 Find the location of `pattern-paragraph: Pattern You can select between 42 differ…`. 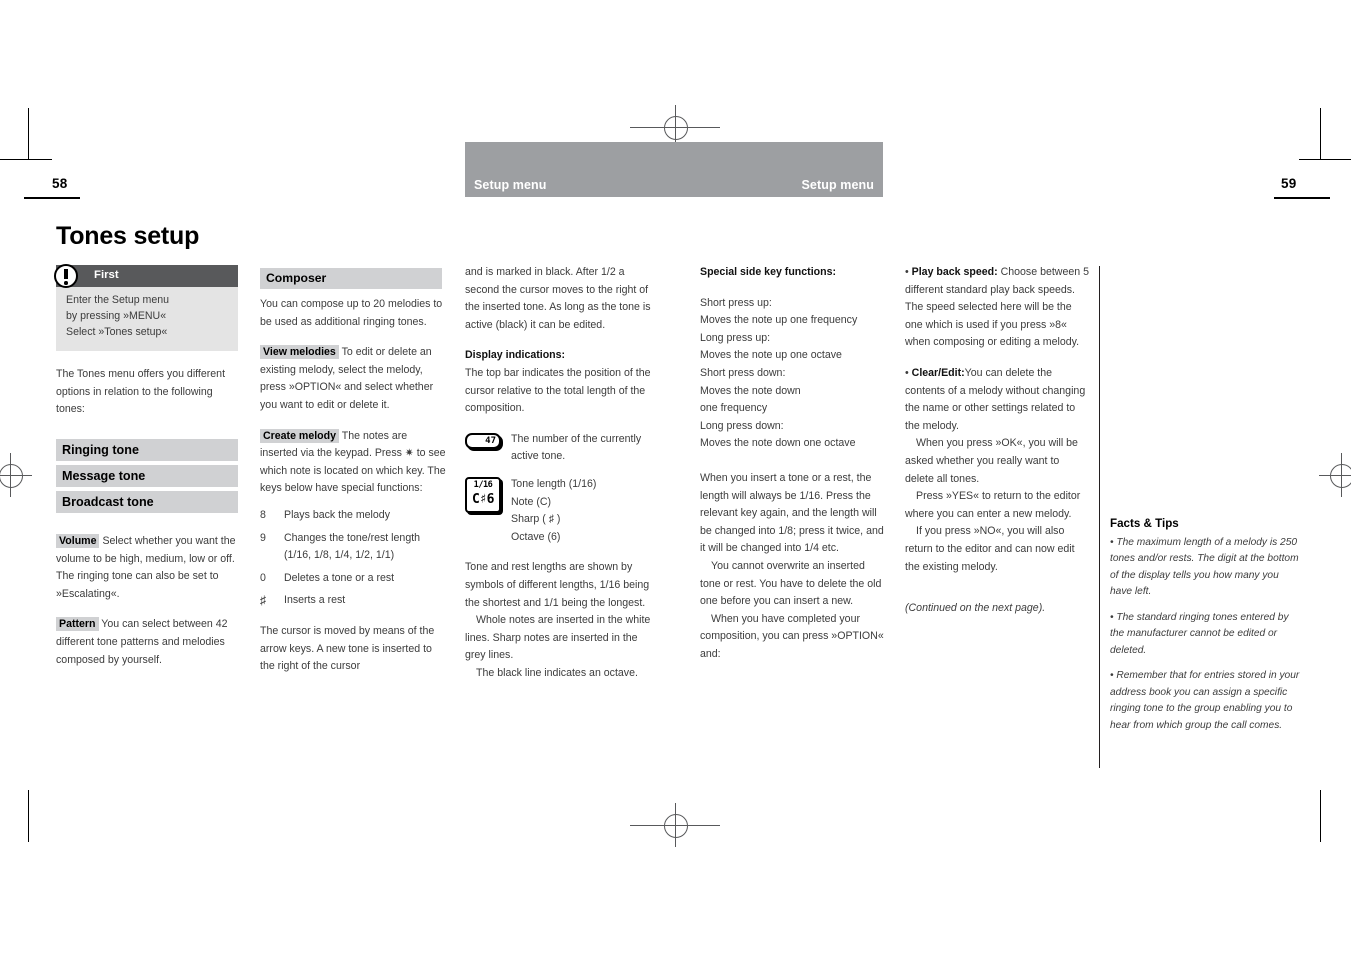

pattern-paragraph: Pattern You can select between 42 differ… is located at coordinates (149, 642).